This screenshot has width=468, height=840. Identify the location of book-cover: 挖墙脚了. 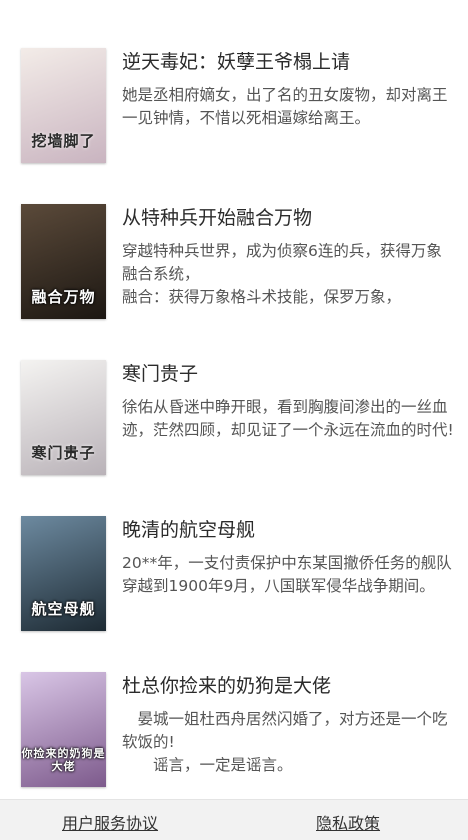
(63, 105).